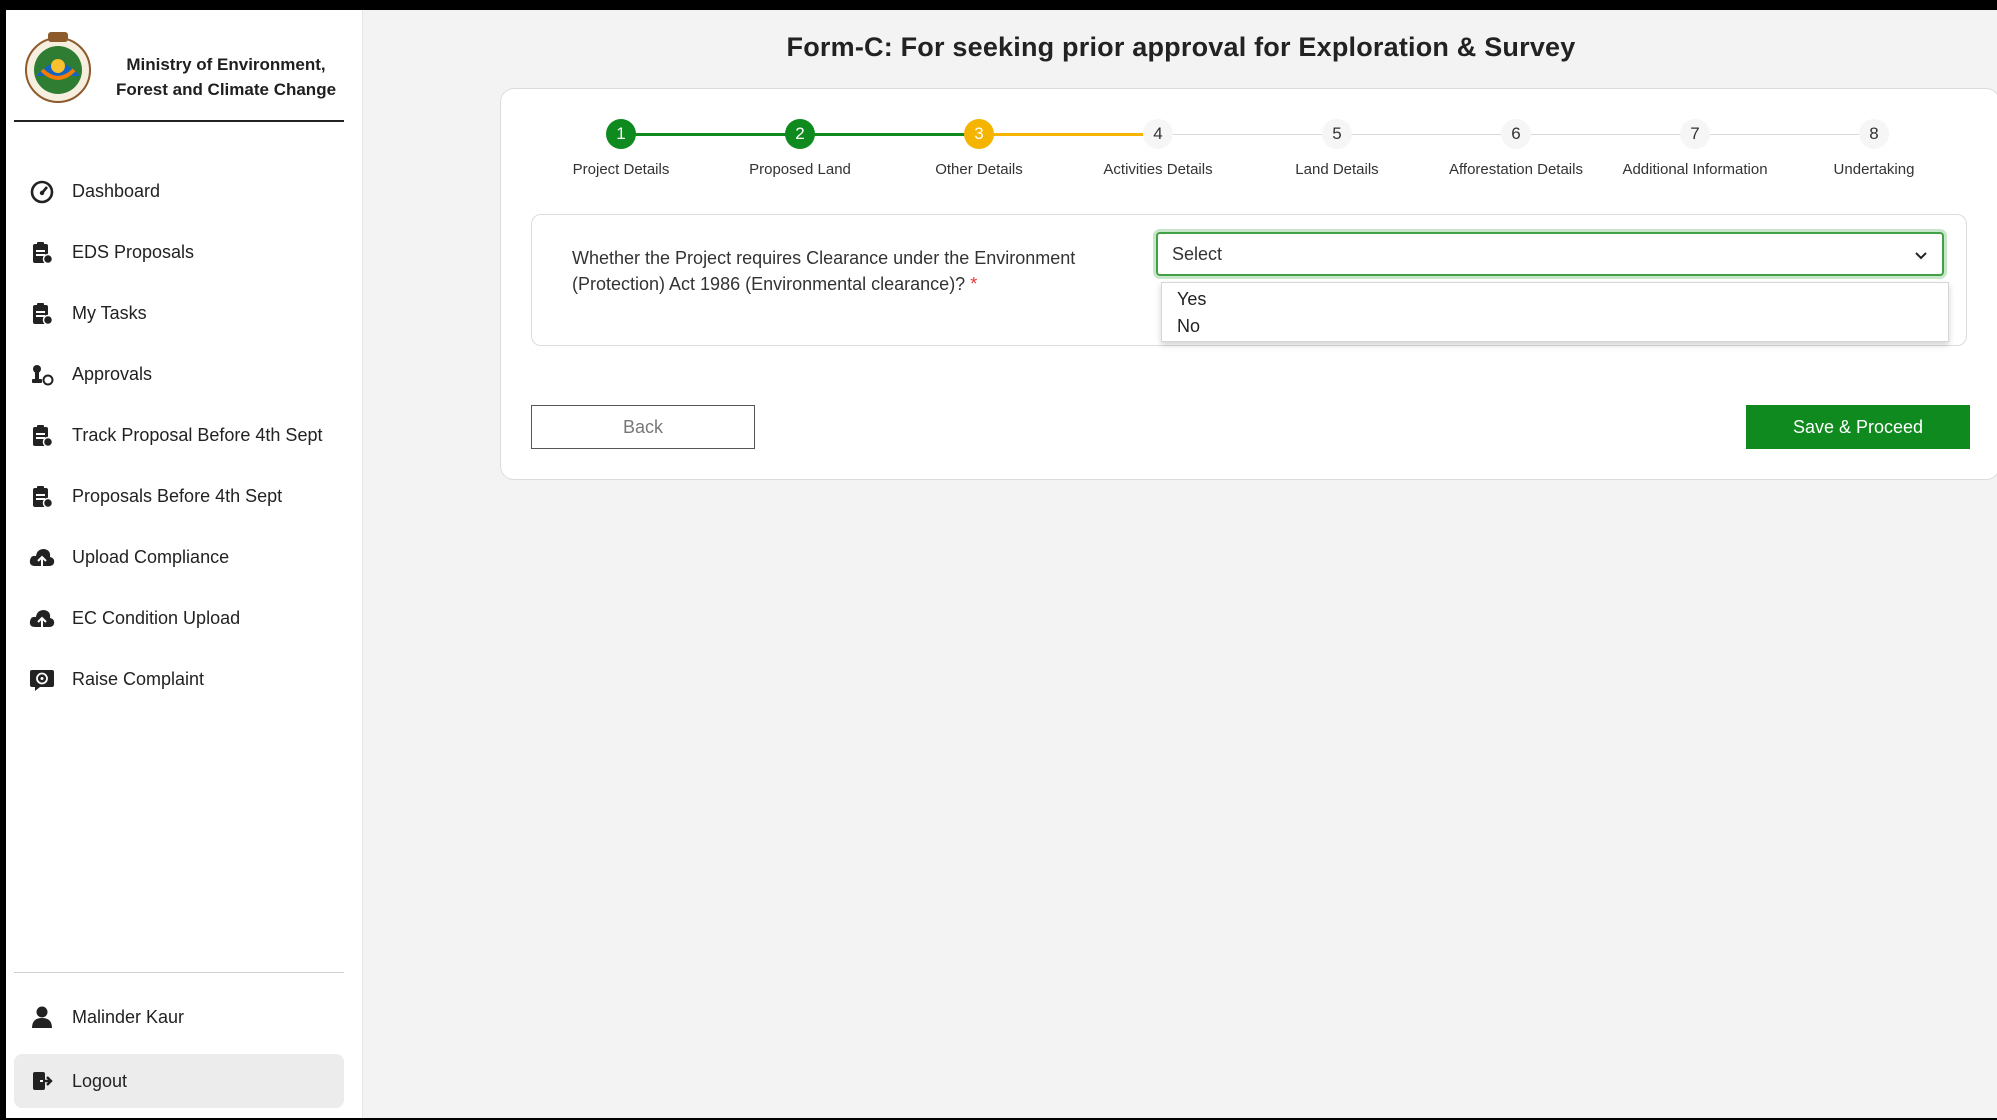 The image size is (1997, 1120). I want to click on logout-label: Logout, so click(100, 1080).